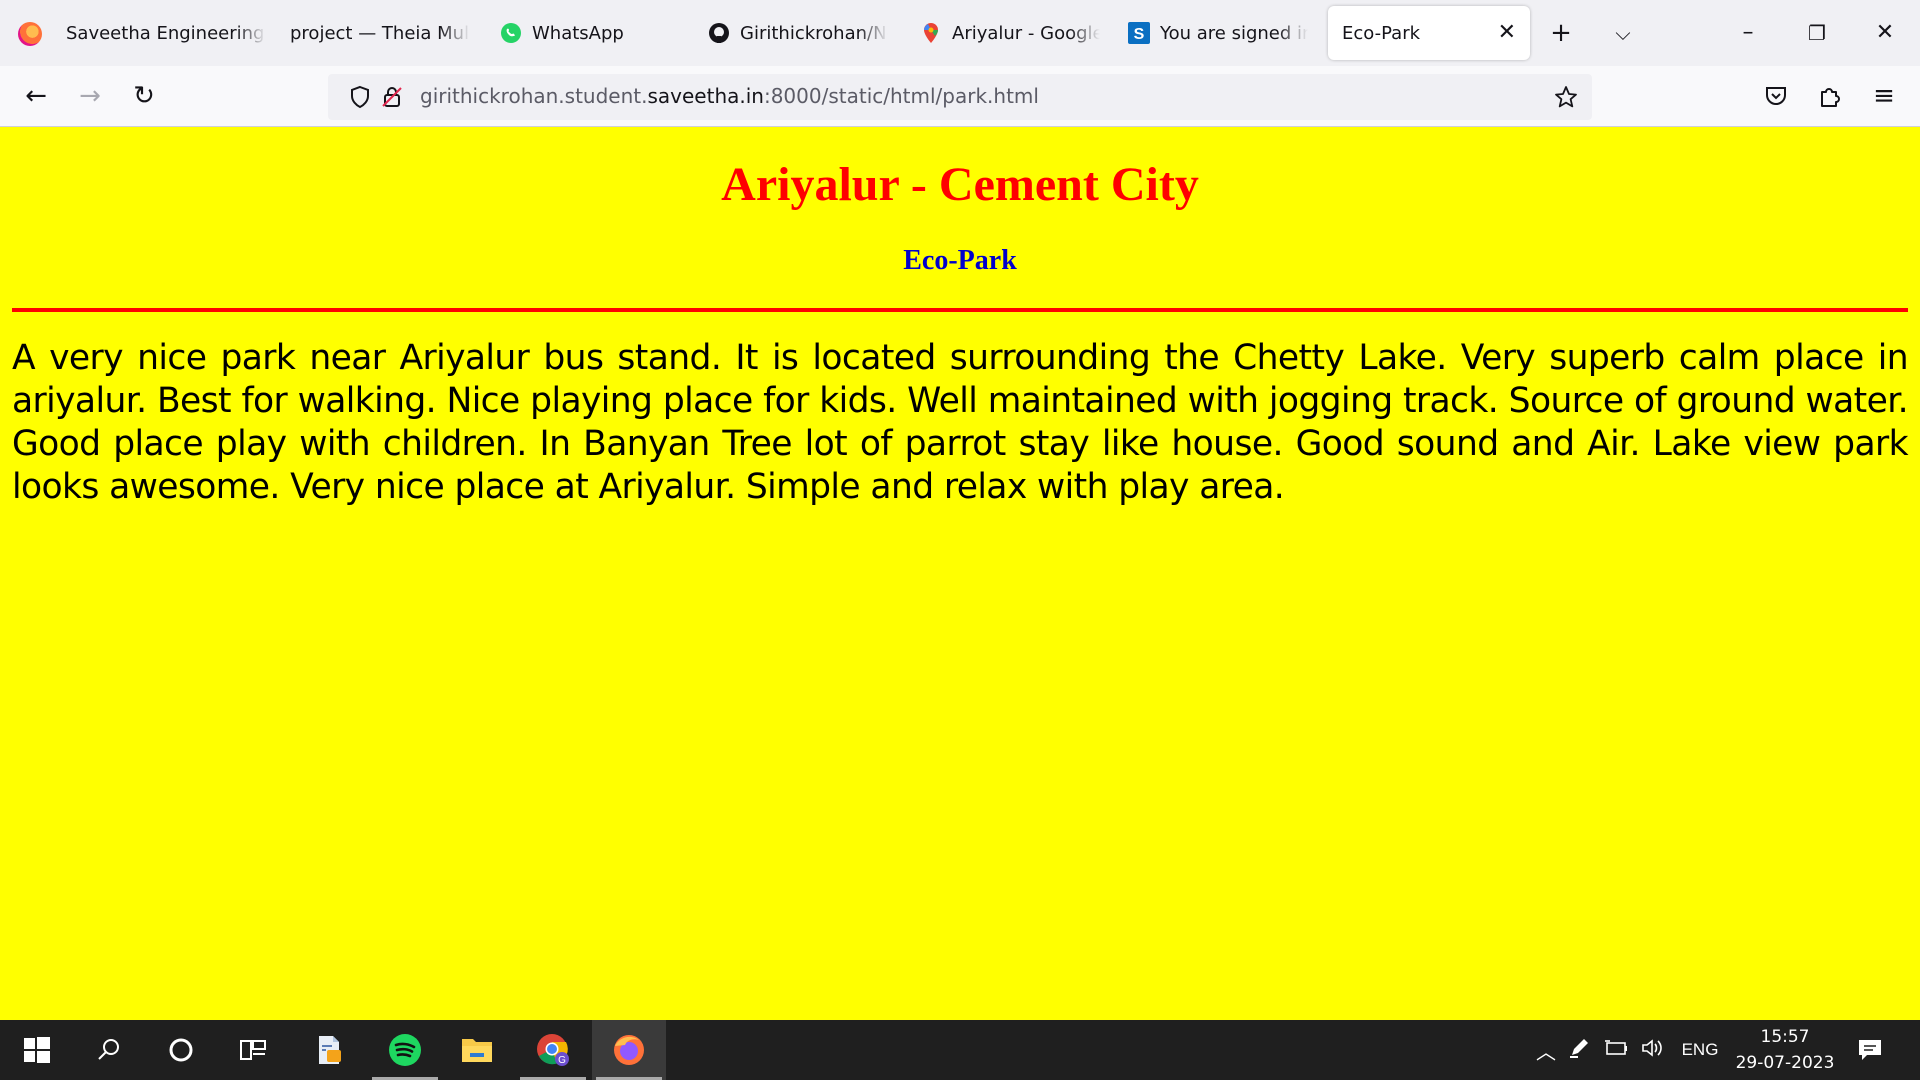  Describe the element at coordinates (553, 1050) in the screenshot. I see `chrome-icon: G` at that location.